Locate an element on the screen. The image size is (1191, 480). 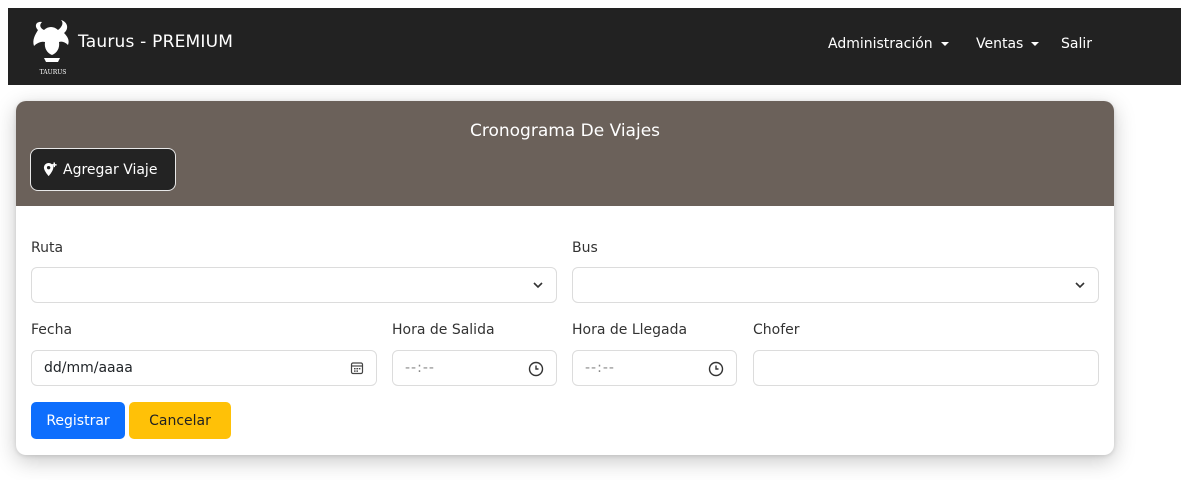
page-top-strip is located at coordinates (595, 4).